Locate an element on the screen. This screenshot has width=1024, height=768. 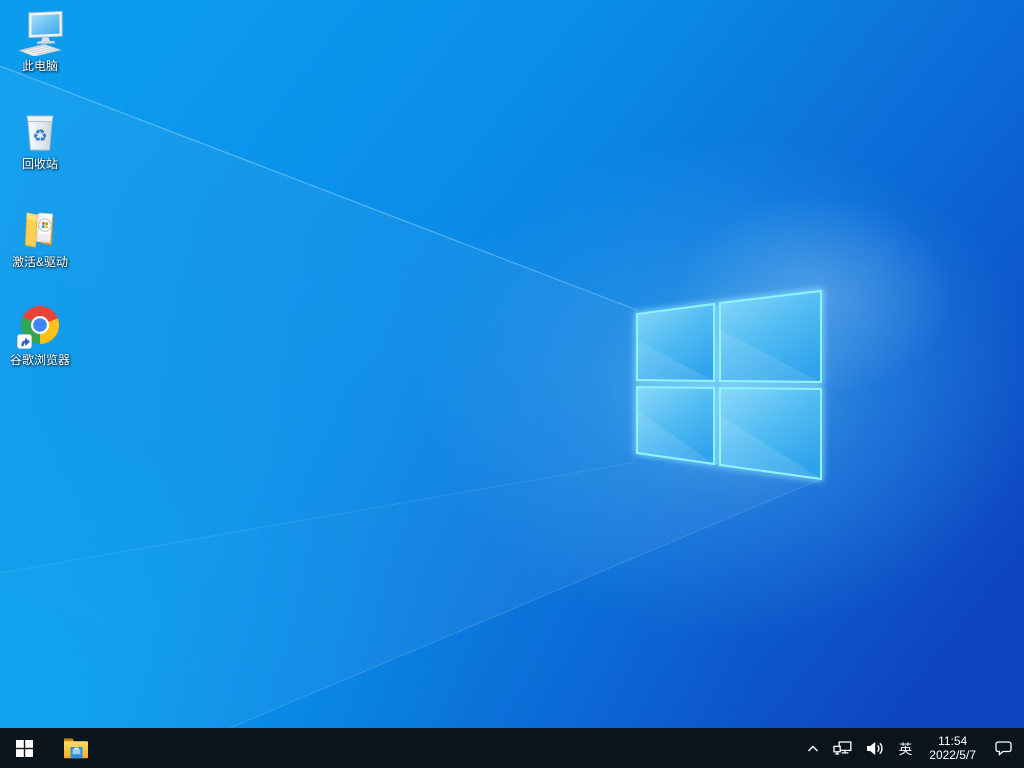
system-tray: 英 11:54 2022/5/7 is located at coordinates (912, 748).